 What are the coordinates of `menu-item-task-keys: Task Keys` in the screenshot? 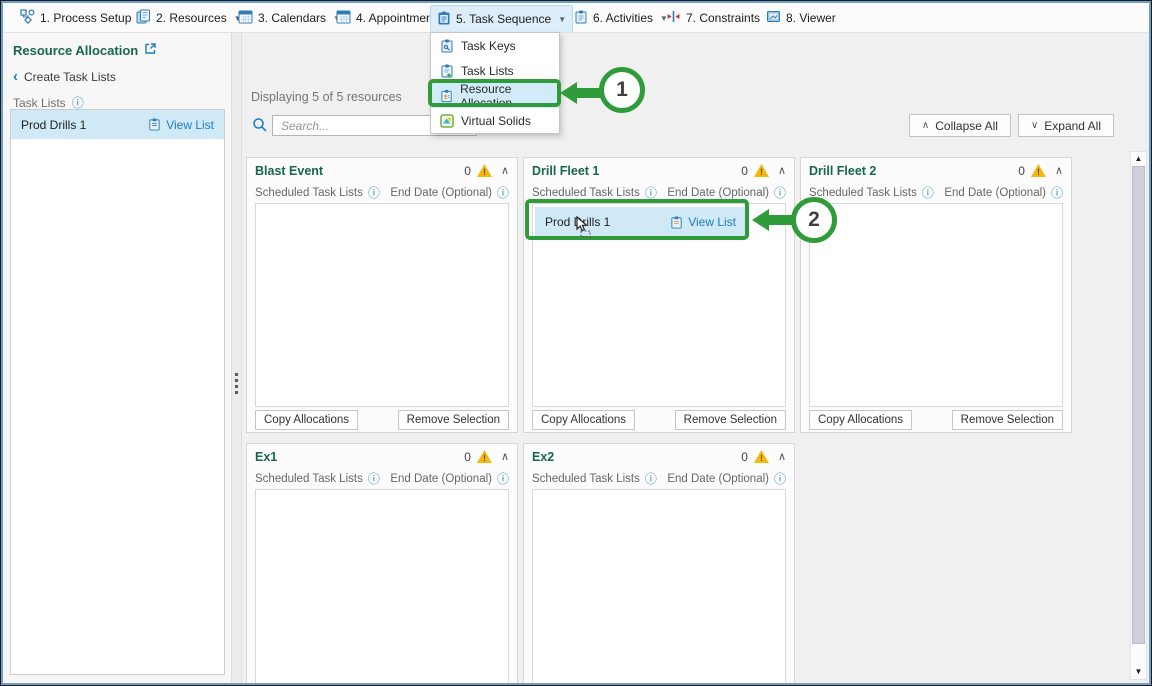 It's located at (495, 45).